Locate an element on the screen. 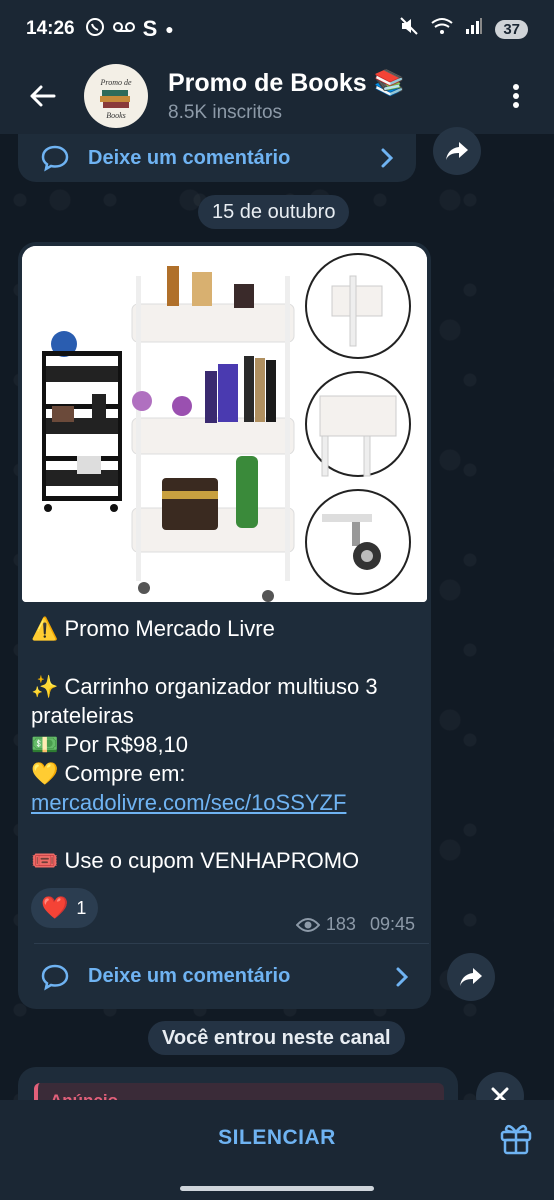  home-indicator is located at coordinates (277, 1188).